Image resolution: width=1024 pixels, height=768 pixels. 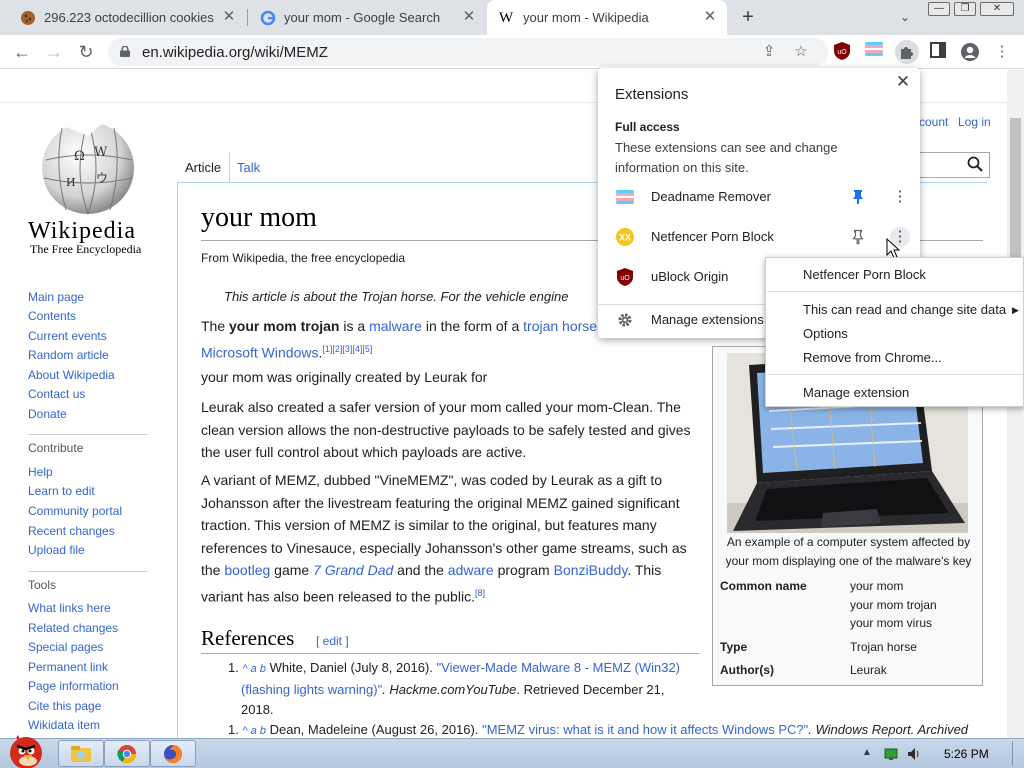 I want to click on speaker-volume-icon, so click(x=914, y=754).